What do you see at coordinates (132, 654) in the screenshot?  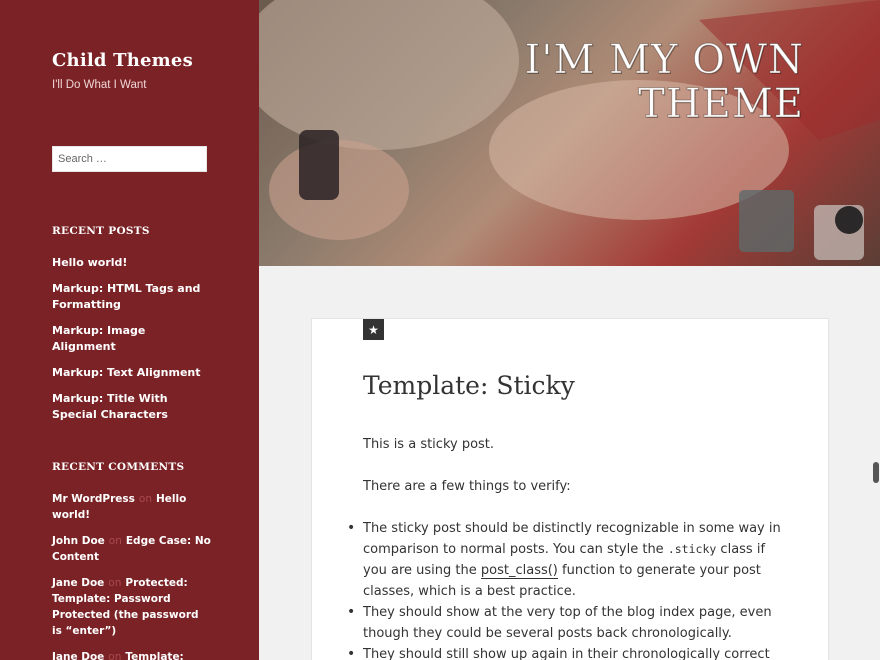 I see `comment-item: Jane DoeonTemplate: Comments` at bounding box center [132, 654].